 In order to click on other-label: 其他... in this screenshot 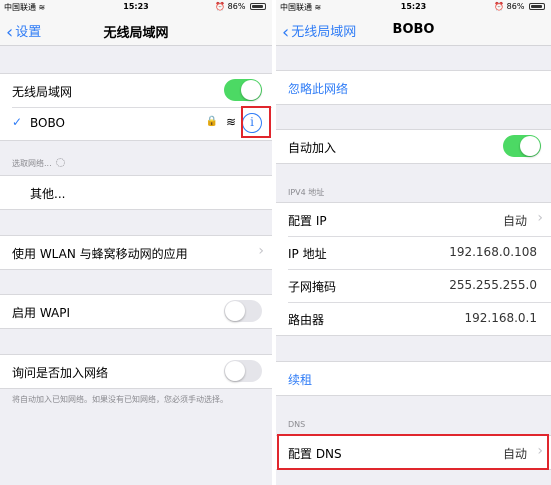, I will do `click(48, 194)`.